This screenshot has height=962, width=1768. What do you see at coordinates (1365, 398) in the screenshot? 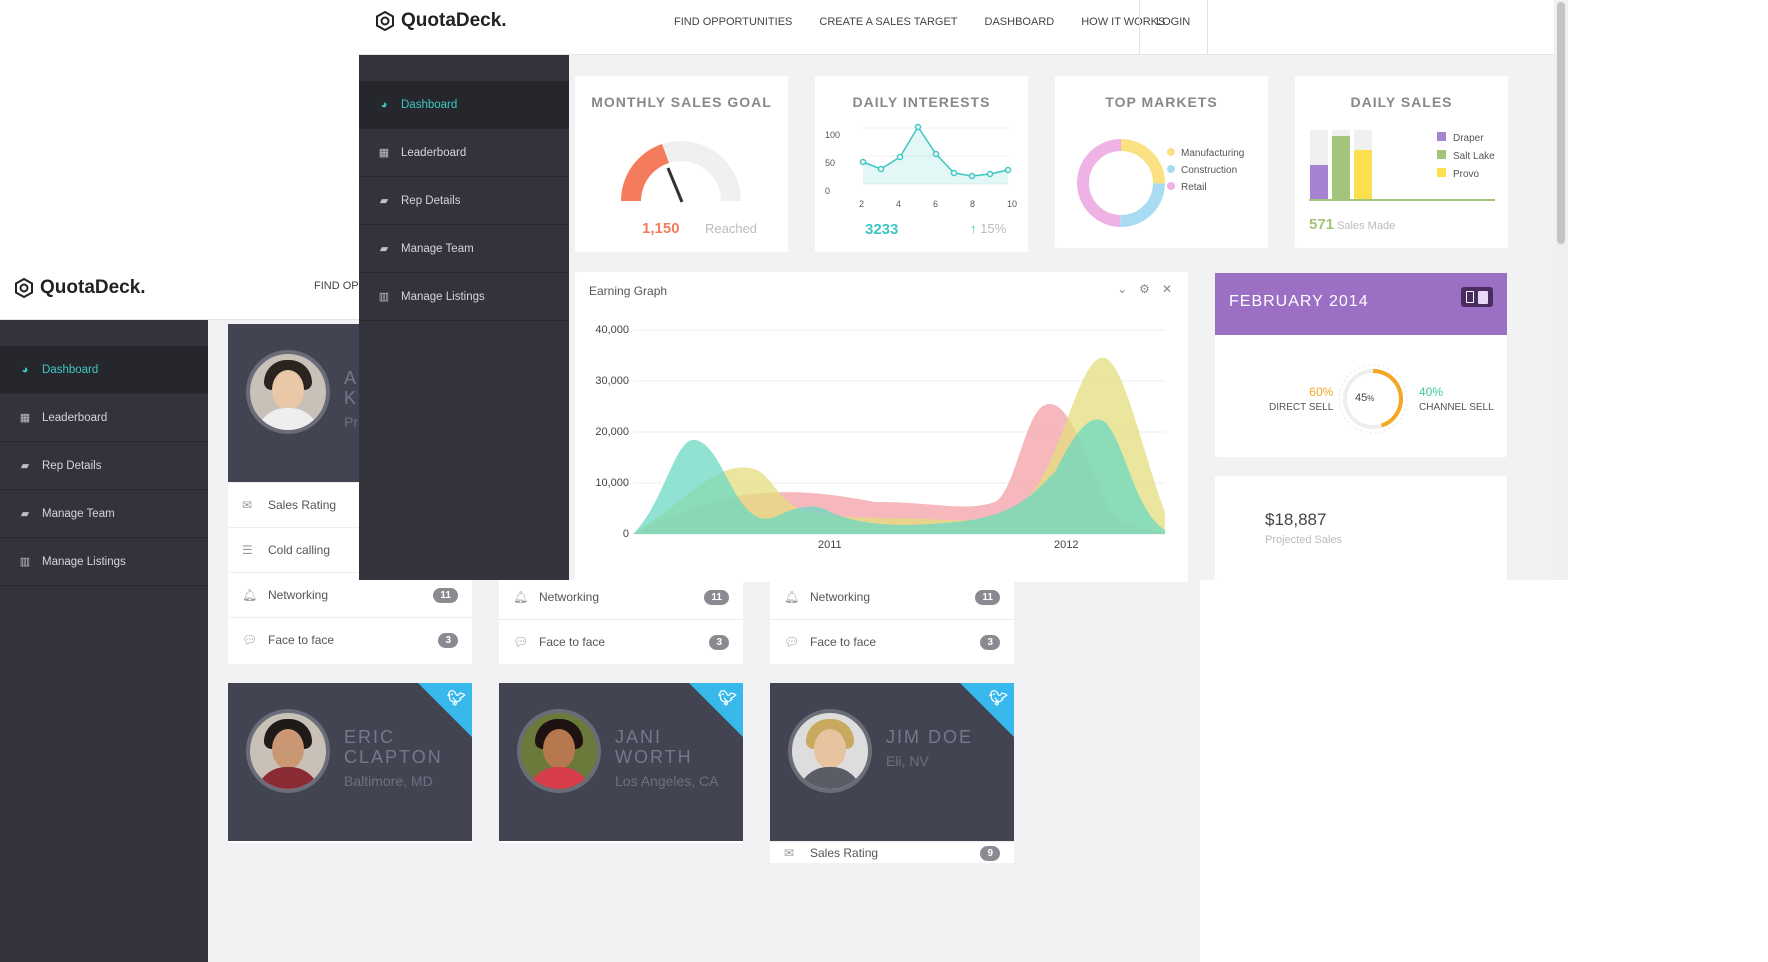
I see `ring-value: 45%` at bounding box center [1365, 398].